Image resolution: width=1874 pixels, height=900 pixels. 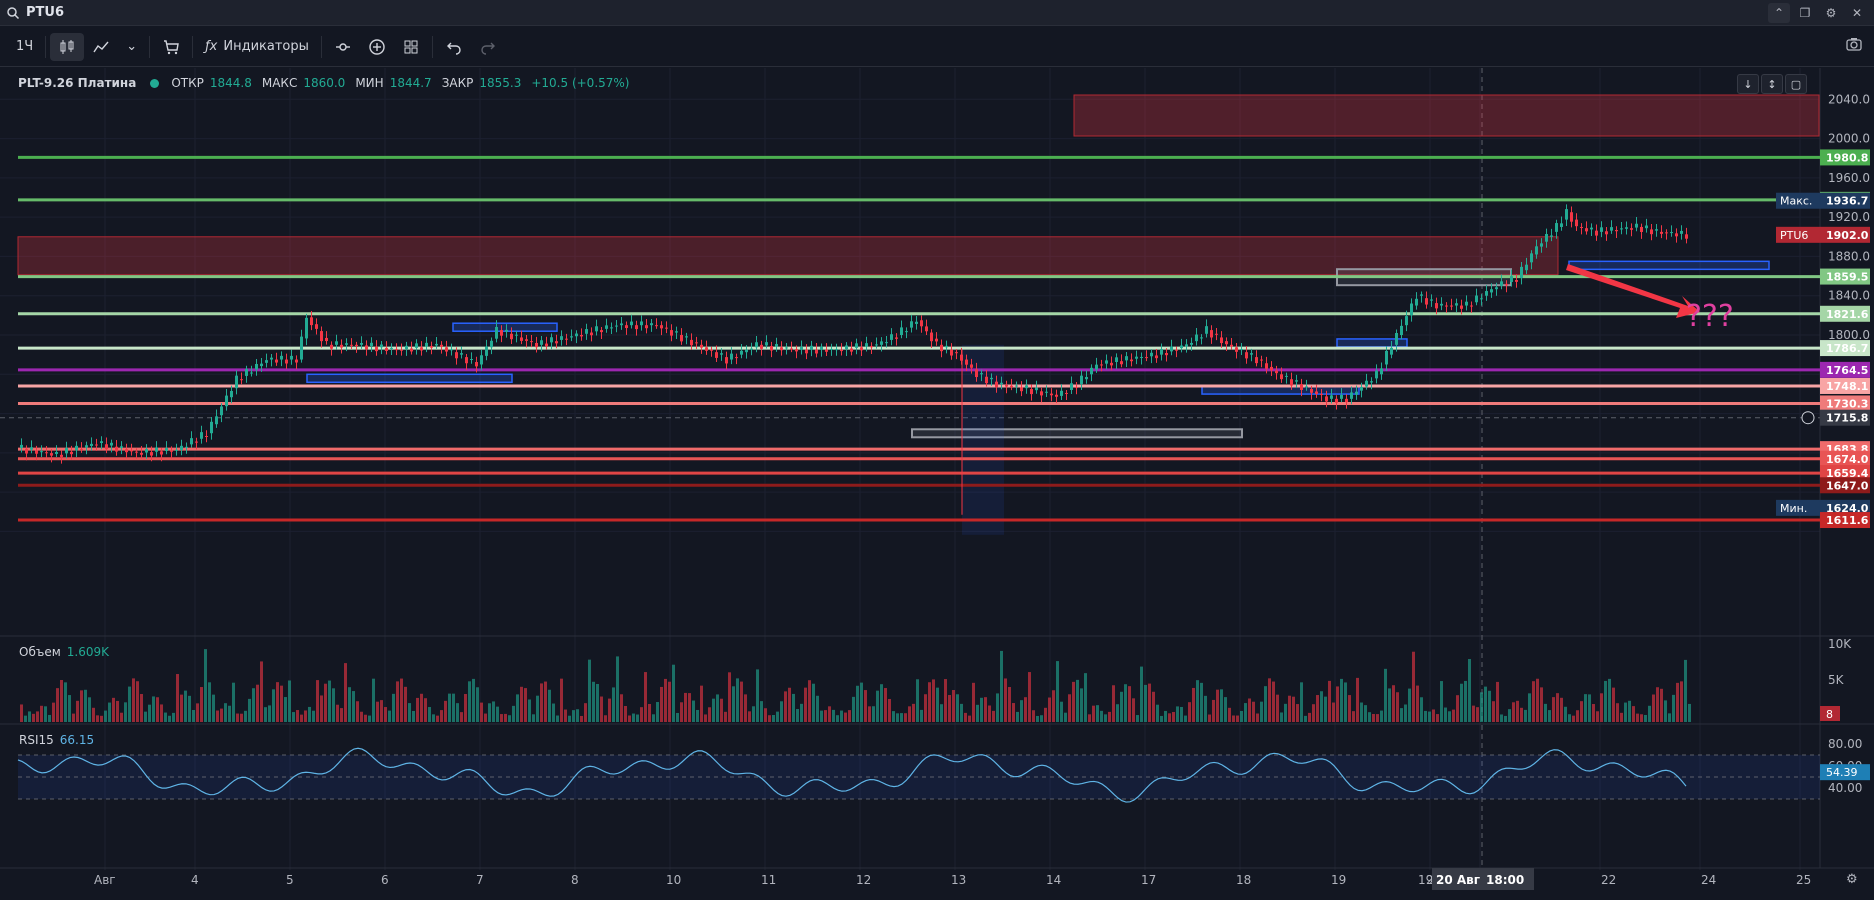 I want to click on chevron-up-icon: ⌃, so click(x=1779, y=13).